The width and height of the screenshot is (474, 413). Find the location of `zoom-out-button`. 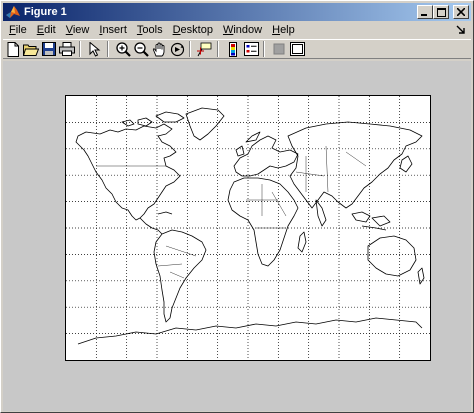

zoom-out-button is located at coordinates (141, 49).